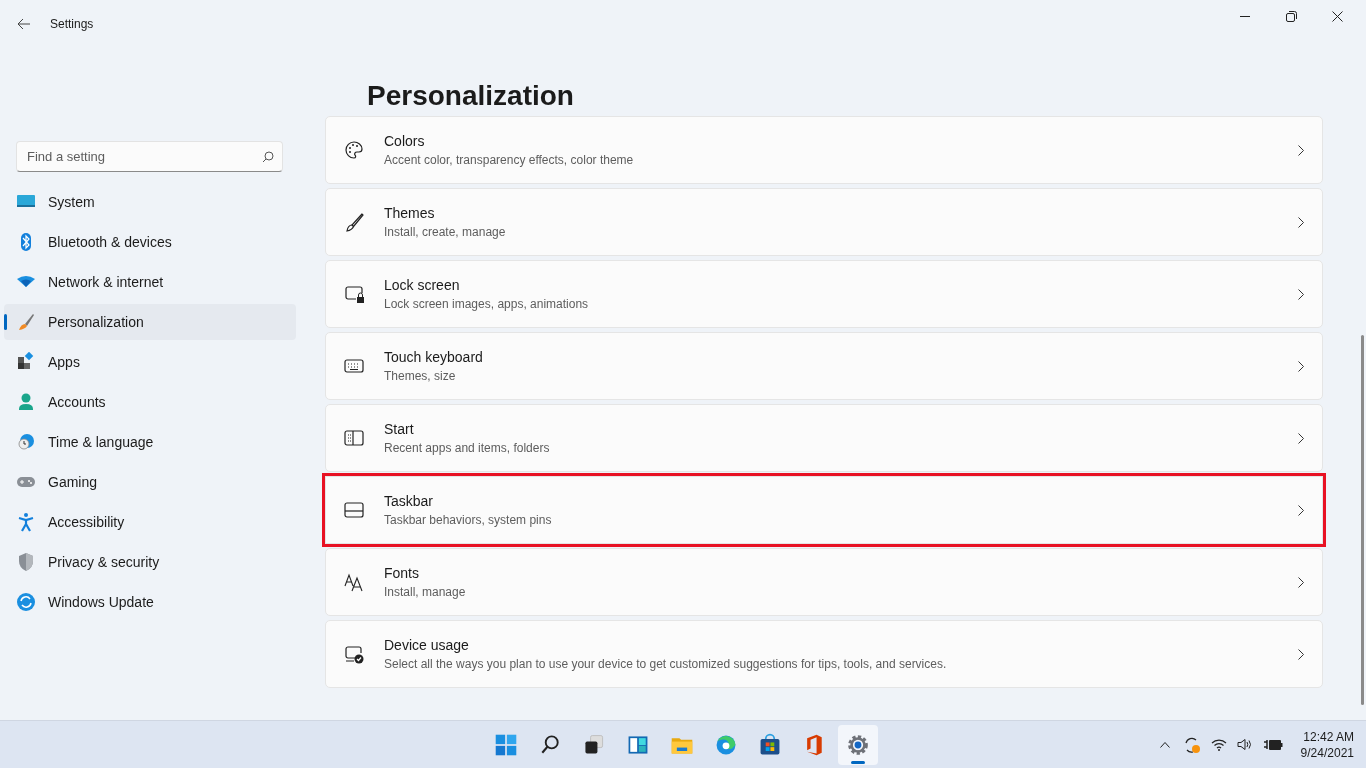 Image resolution: width=1366 pixels, height=768 pixels. Describe the element at coordinates (666, 664) in the screenshot. I see `card-subtitle: Select all the ways you plan to use your device to get customized suggestions for tips, tools, and services.` at that location.